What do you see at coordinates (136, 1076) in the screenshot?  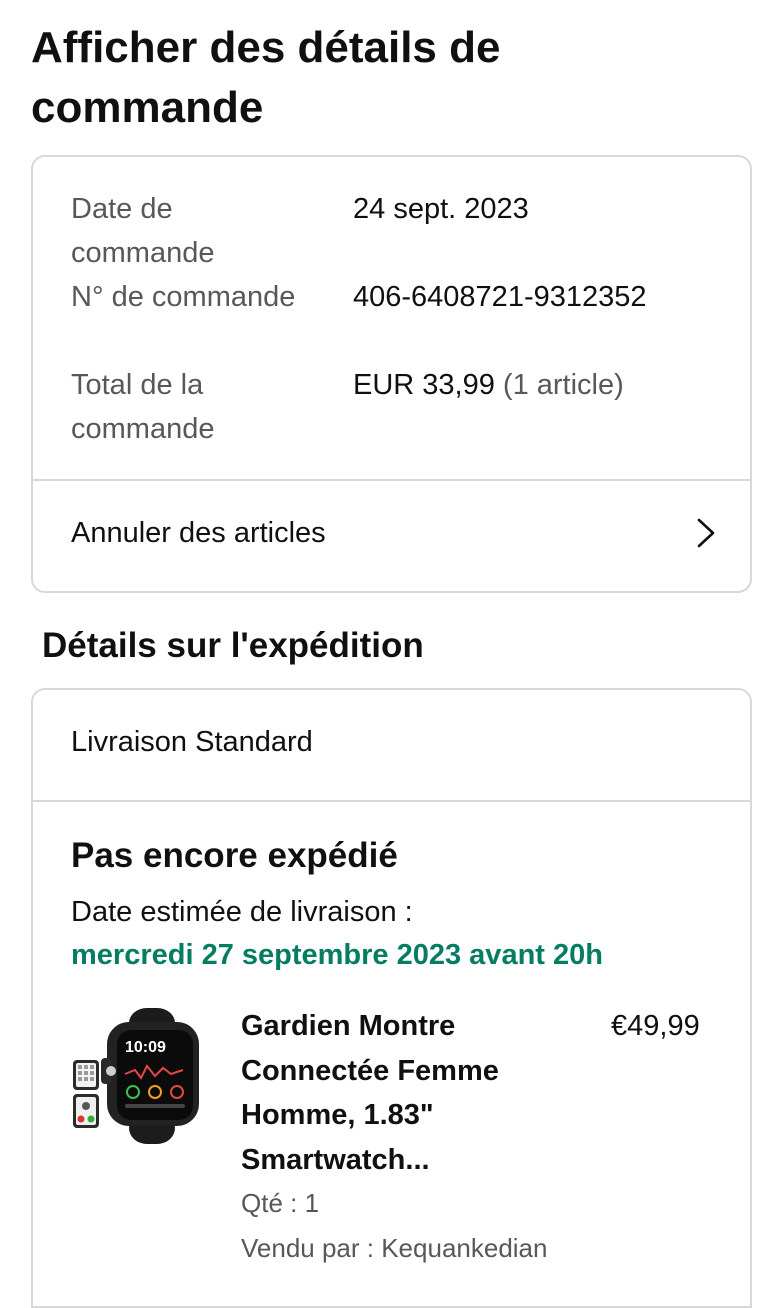 I see `product-image: 10:09` at bounding box center [136, 1076].